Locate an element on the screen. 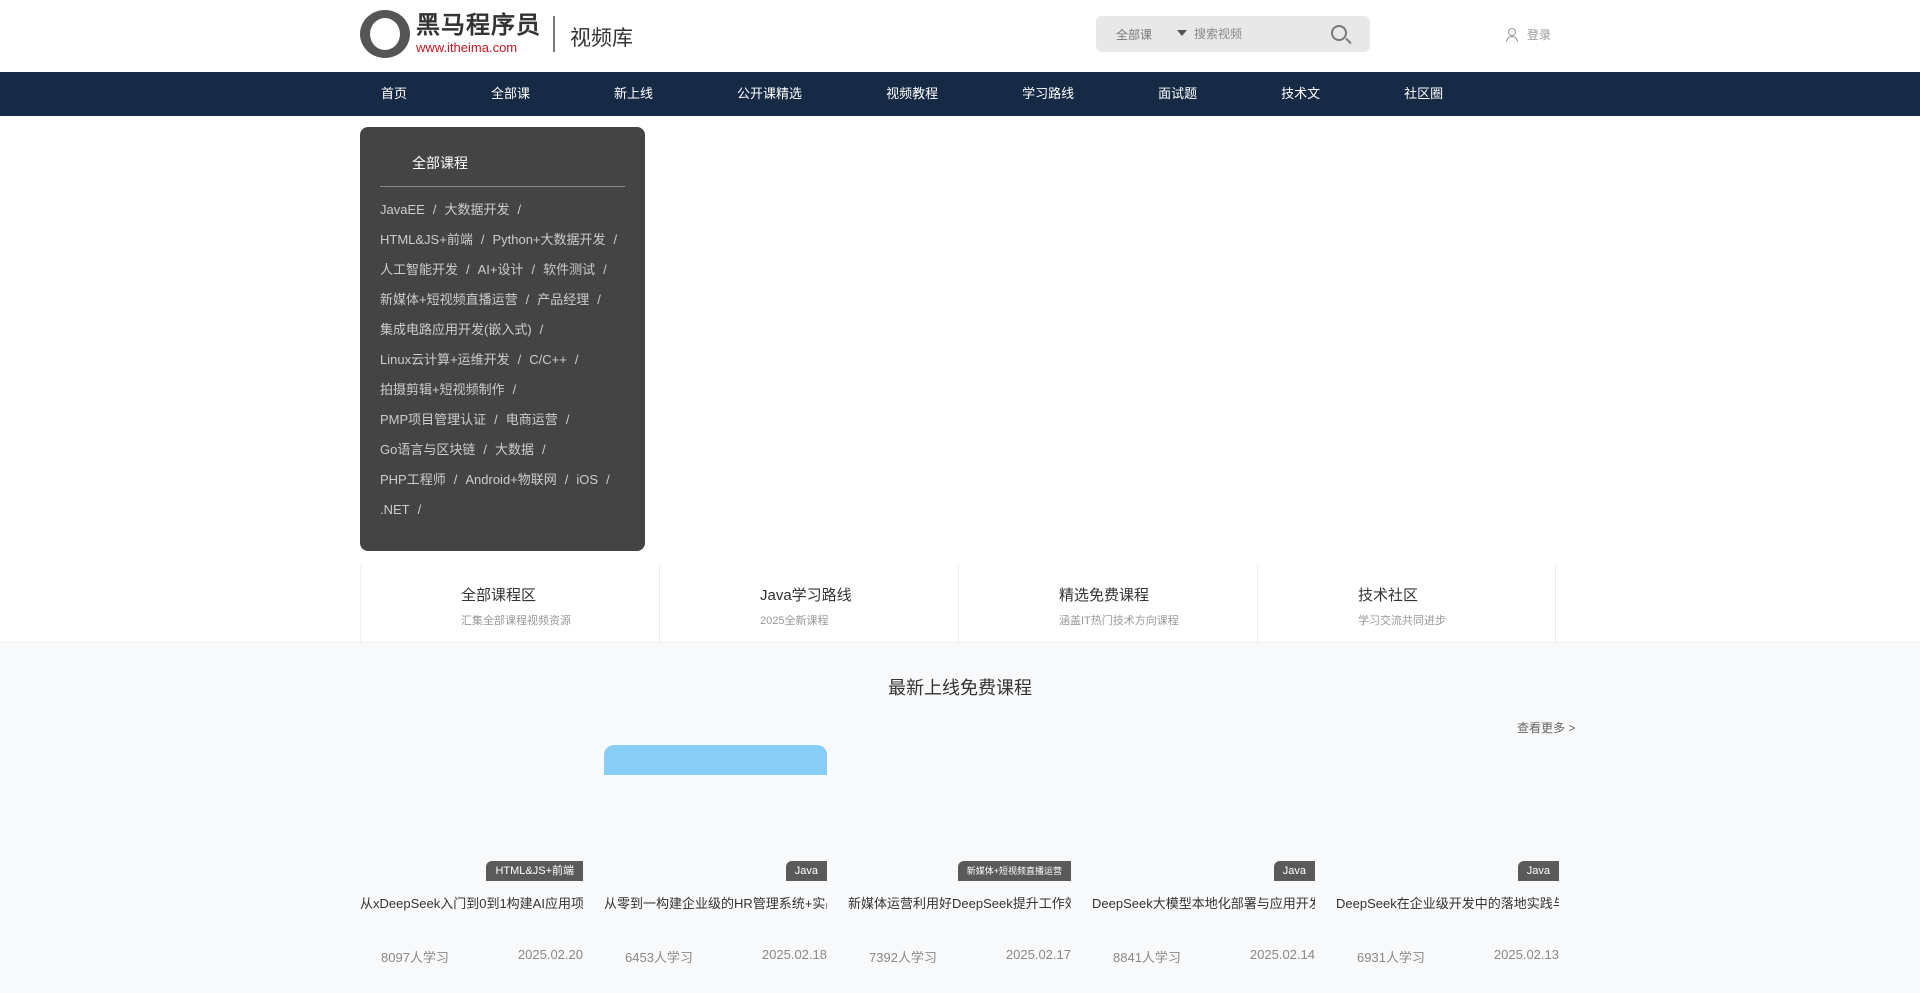 The height and width of the screenshot is (993, 1920). nav-item: 全部课 is located at coordinates (510, 94).